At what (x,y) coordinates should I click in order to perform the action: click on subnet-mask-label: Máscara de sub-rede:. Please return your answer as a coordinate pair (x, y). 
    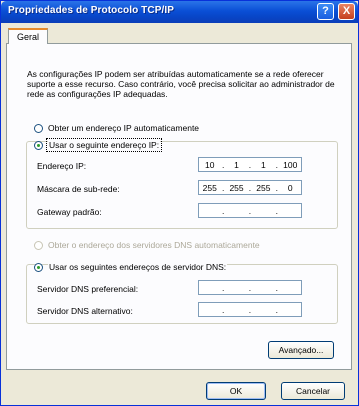
    Looking at the image, I should click on (78, 189).